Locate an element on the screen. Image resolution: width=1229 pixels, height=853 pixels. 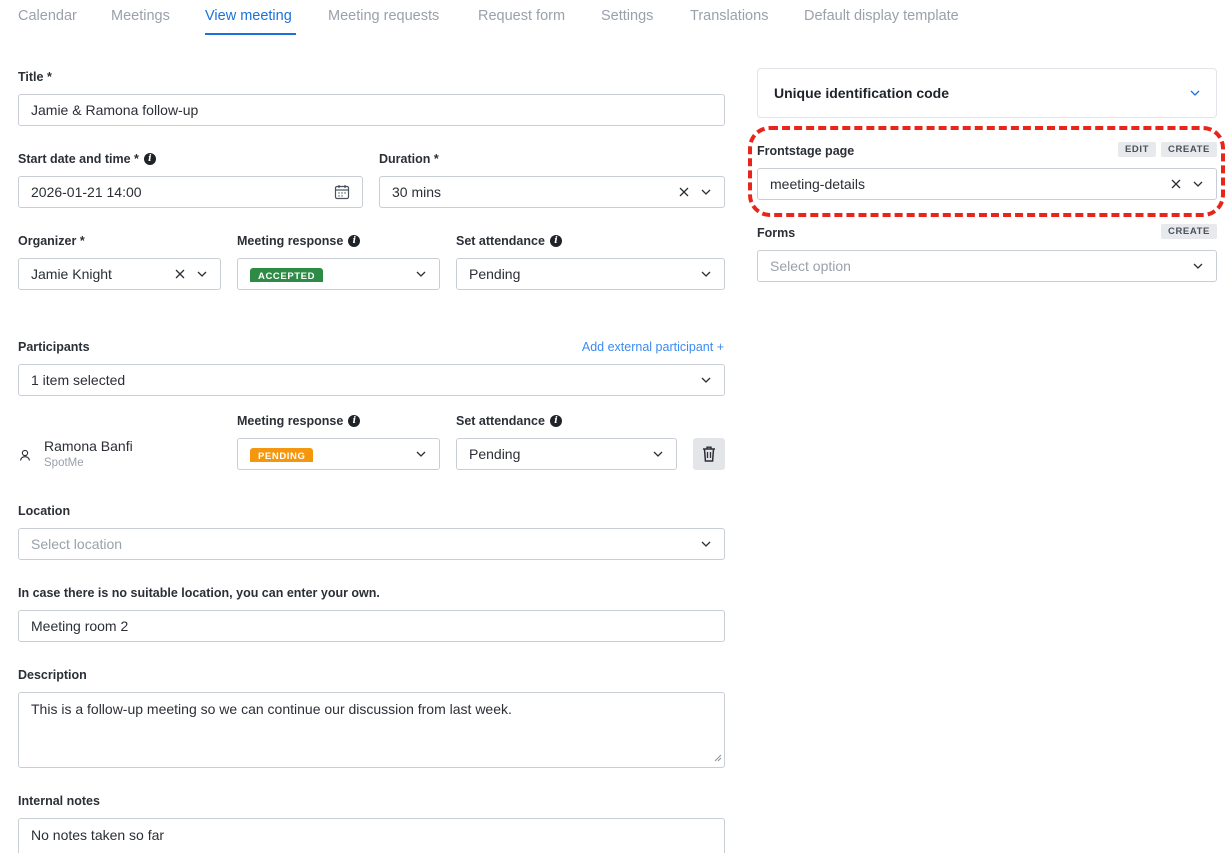
forms-create-button: CREATE is located at coordinates (1189, 231).